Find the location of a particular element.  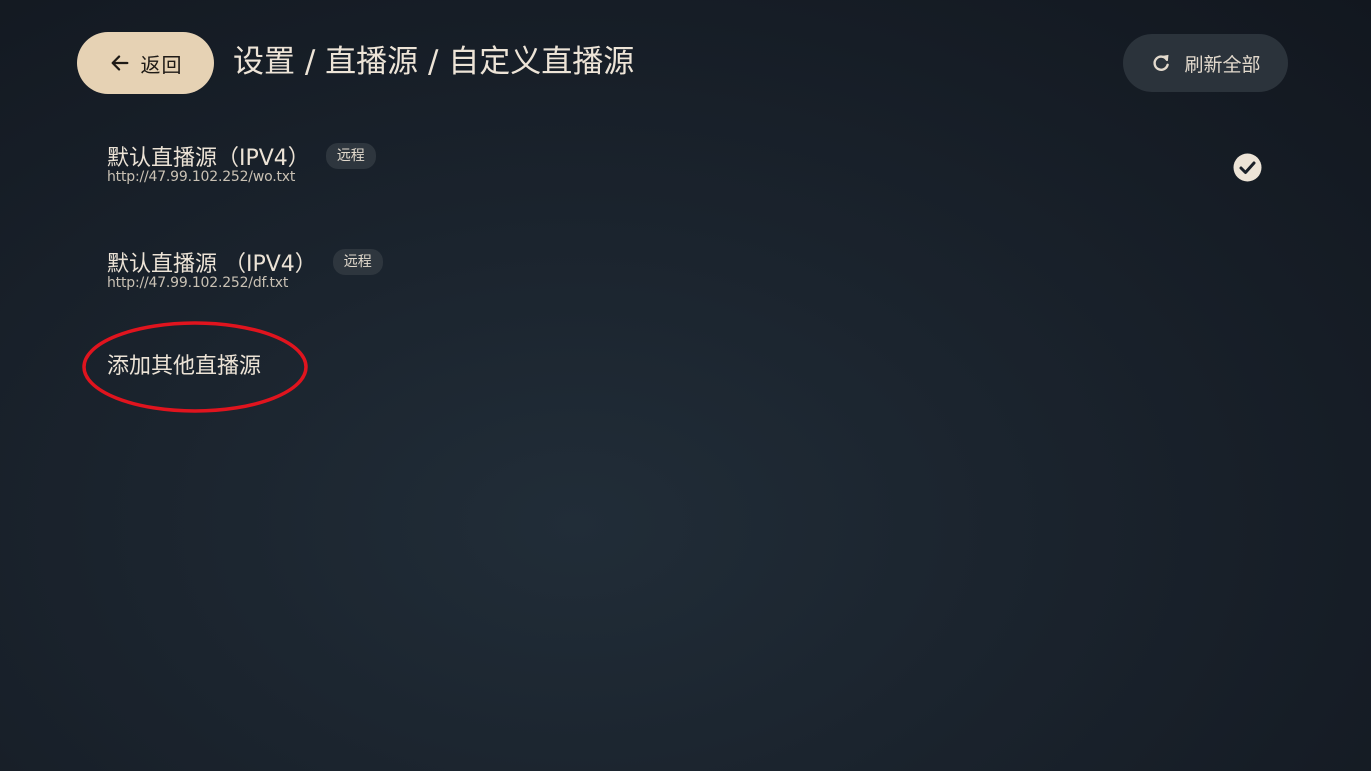

source-name: 默认直播源（IPV4） is located at coordinates (208, 158).